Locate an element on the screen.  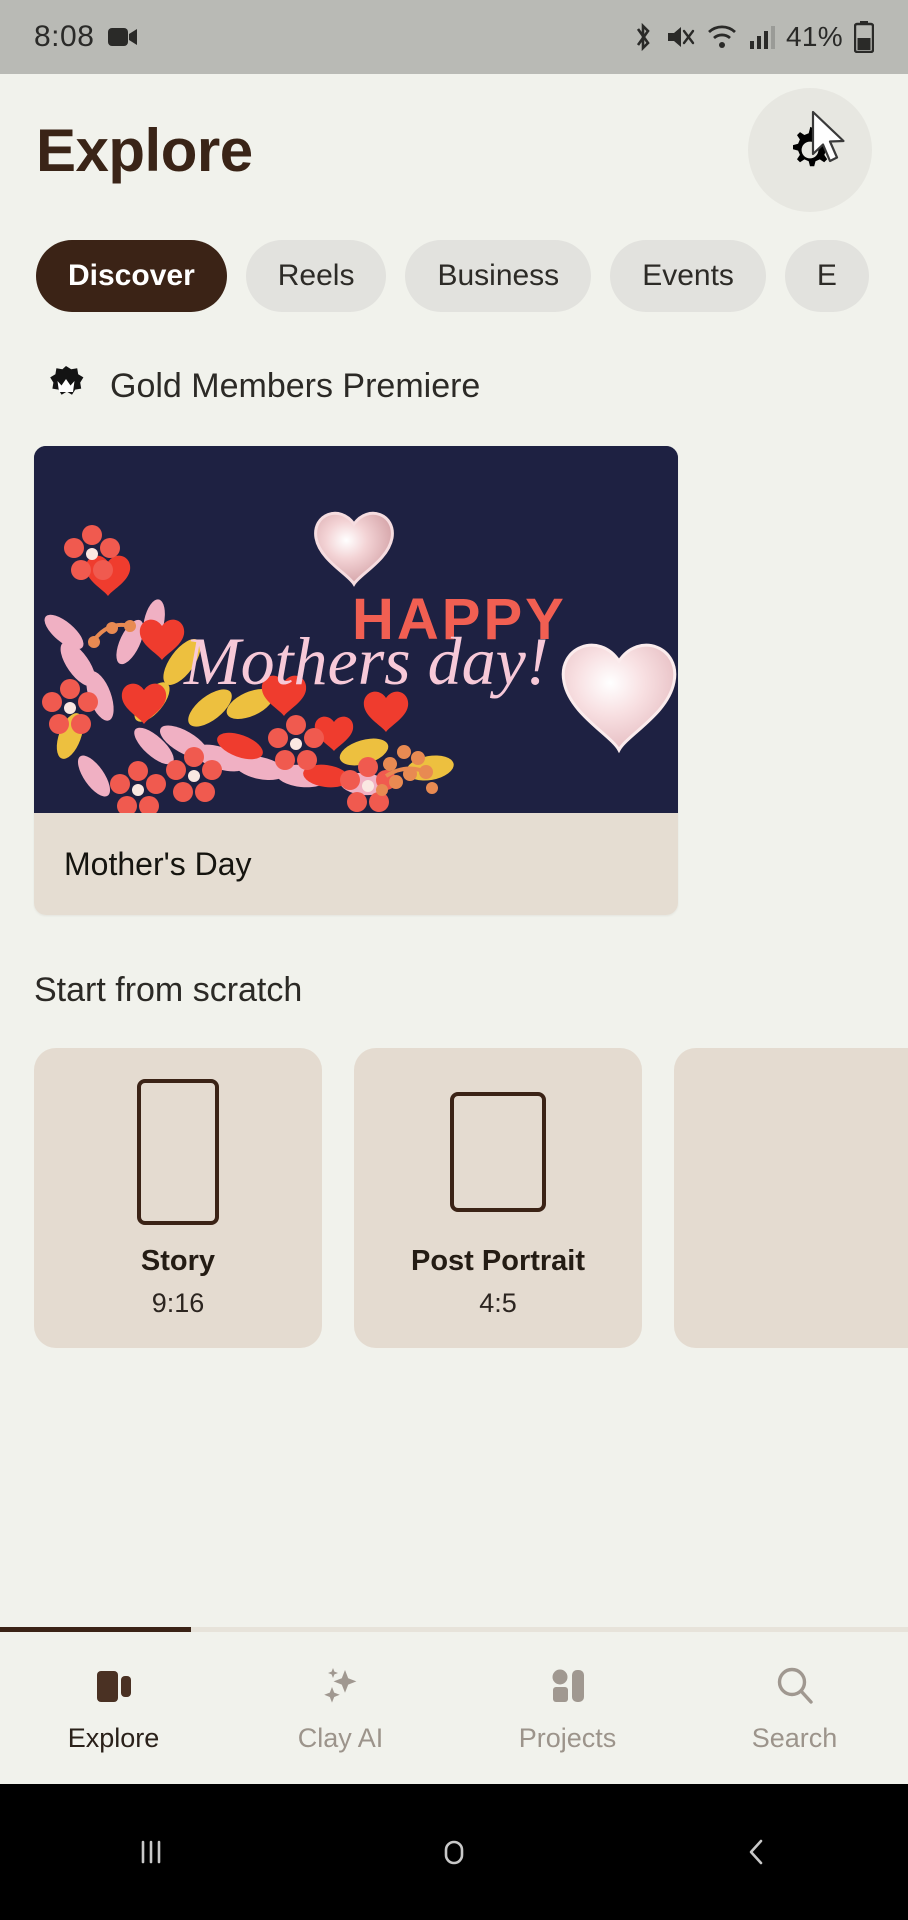
format-card-post-portrait: Post Portrait 4:5 is located at coordinates (498, 1198).